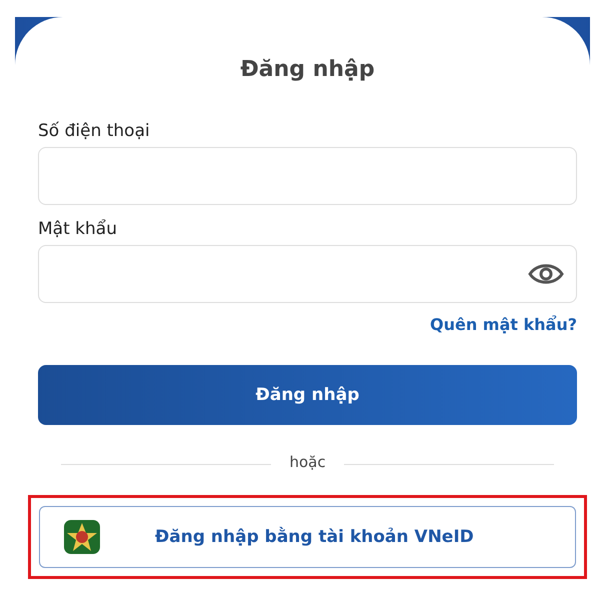 Image resolution: width=595 pixels, height=609 pixels. Describe the element at coordinates (307, 395) in the screenshot. I see `login-button: Đăng nhập` at that location.